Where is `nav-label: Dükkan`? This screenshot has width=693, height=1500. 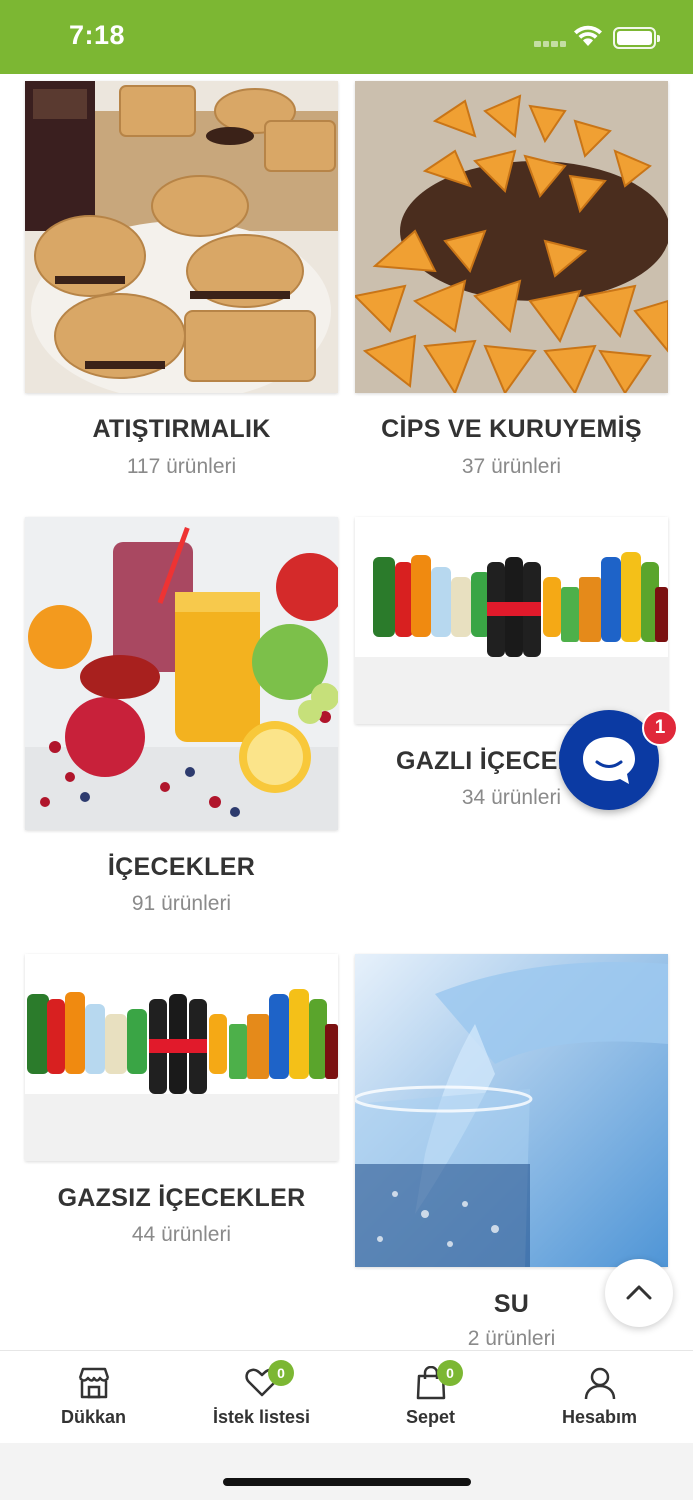 nav-label: Dükkan is located at coordinates (93, 1417).